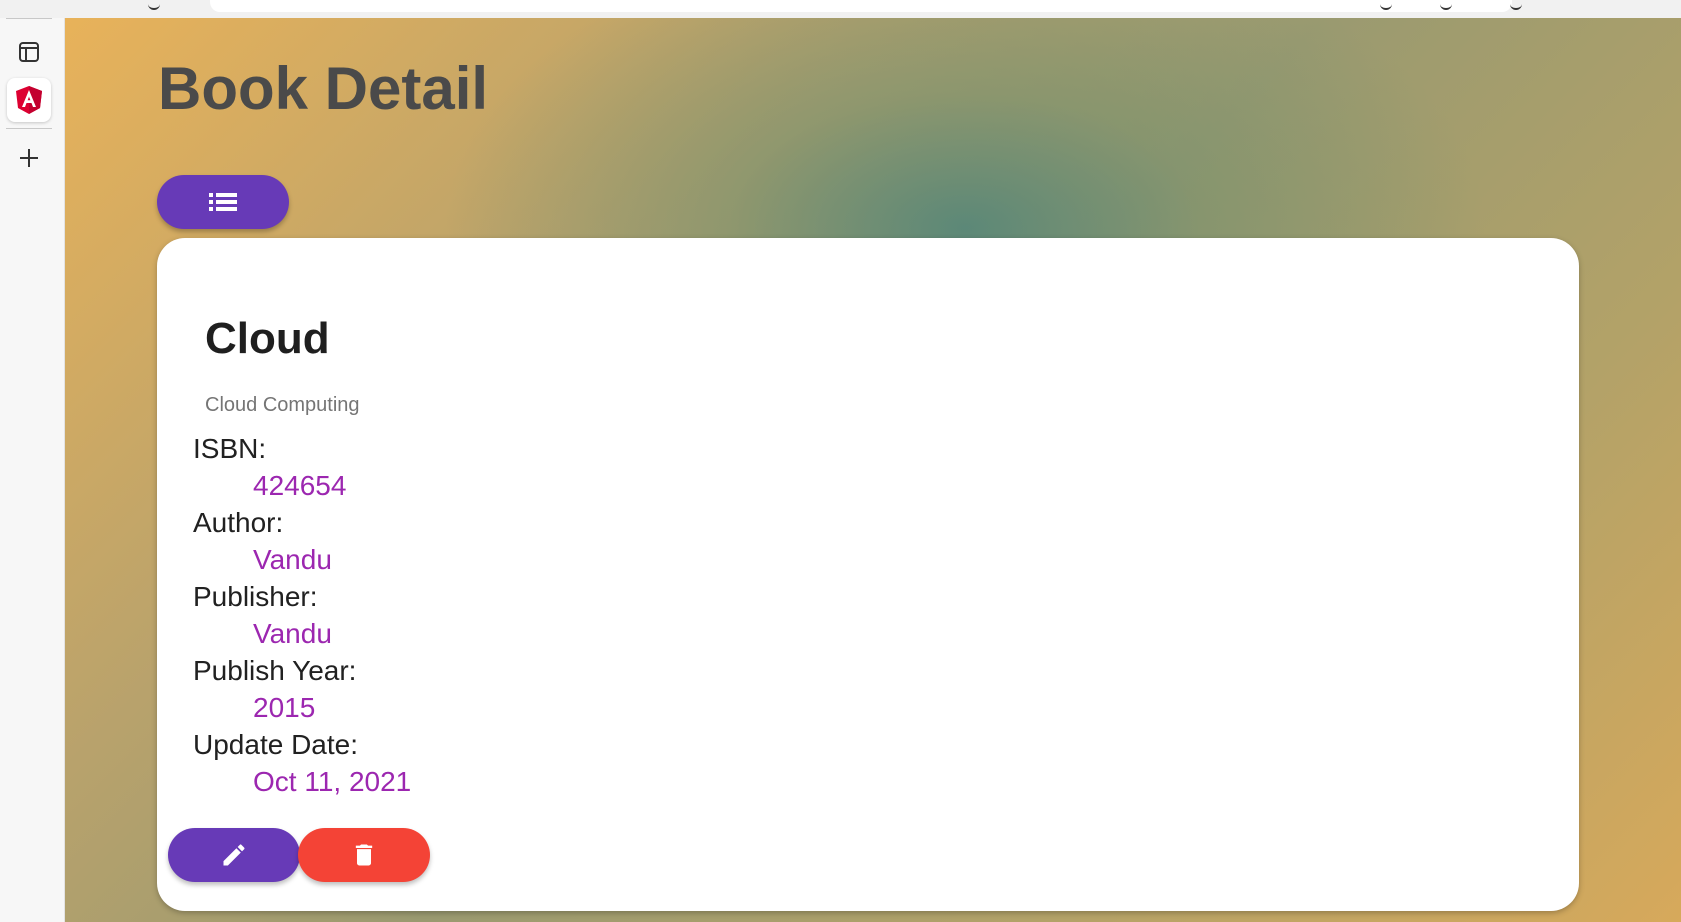 Image resolution: width=1681 pixels, height=922 pixels. I want to click on edit-book-button, so click(234, 855).